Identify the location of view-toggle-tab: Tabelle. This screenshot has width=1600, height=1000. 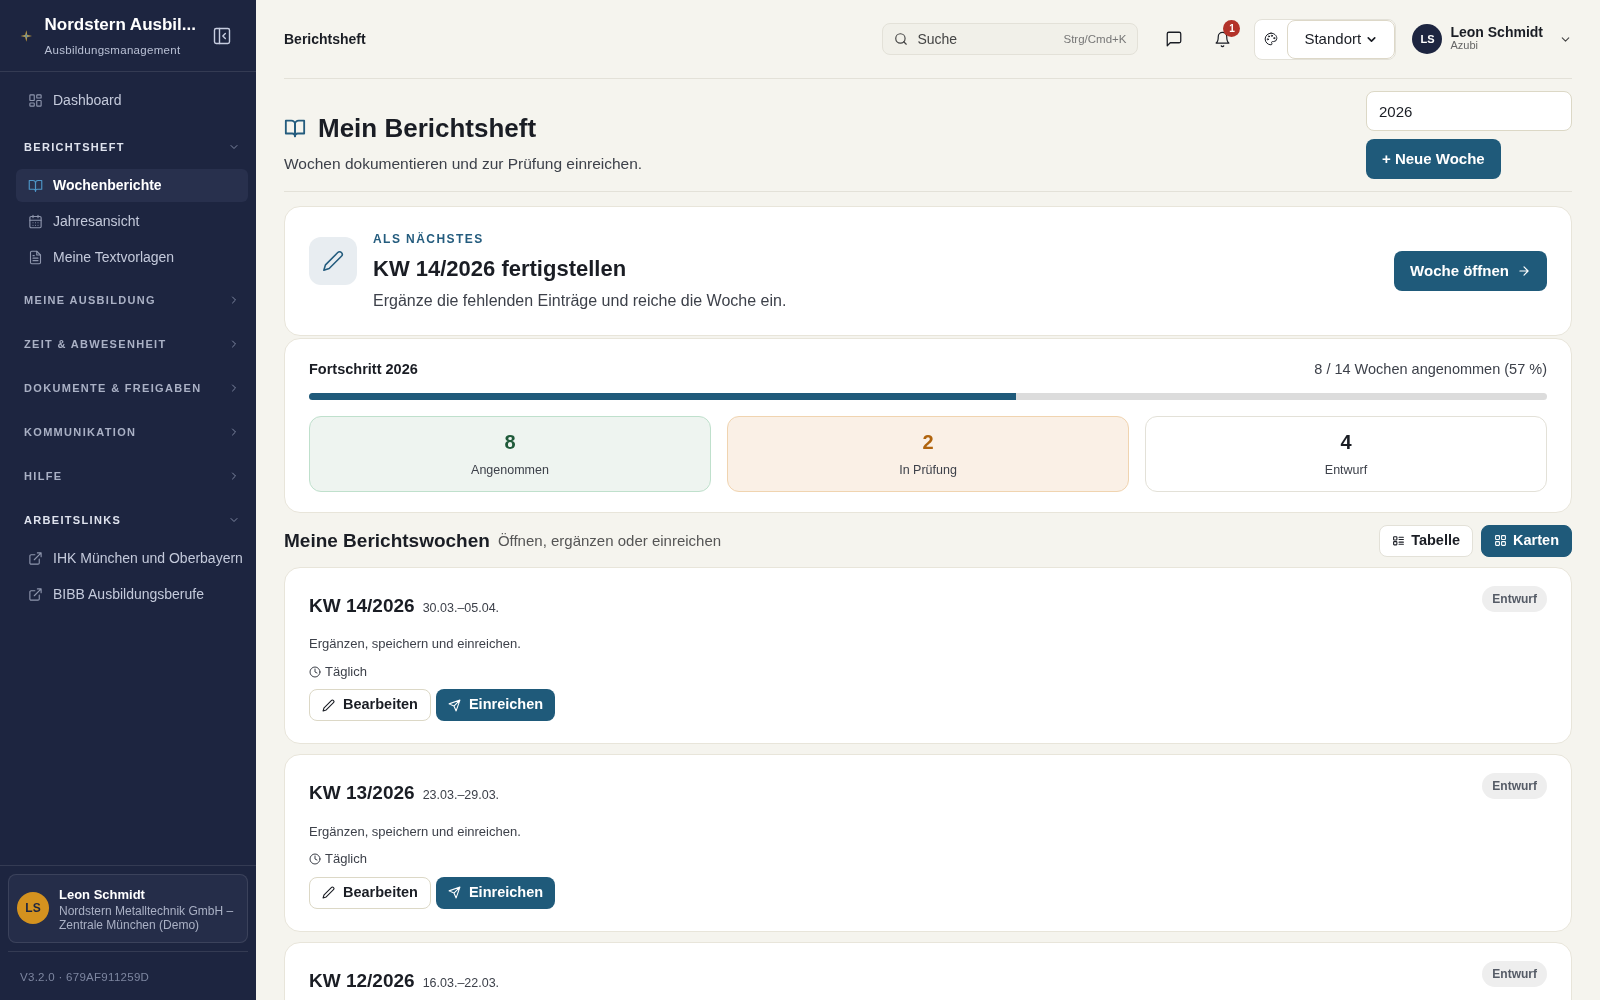
(1426, 540).